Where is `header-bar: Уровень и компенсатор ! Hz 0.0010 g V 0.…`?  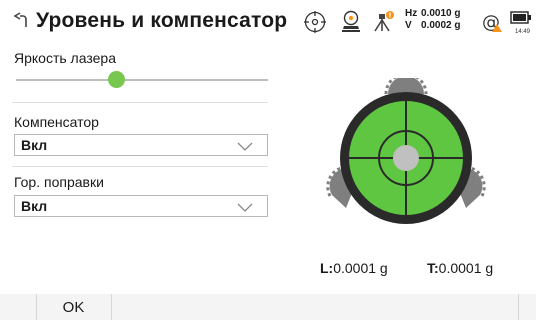
header-bar: Уровень и компенсатор ! Hz 0.0010 g V 0.… is located at coordinates (268, 22).